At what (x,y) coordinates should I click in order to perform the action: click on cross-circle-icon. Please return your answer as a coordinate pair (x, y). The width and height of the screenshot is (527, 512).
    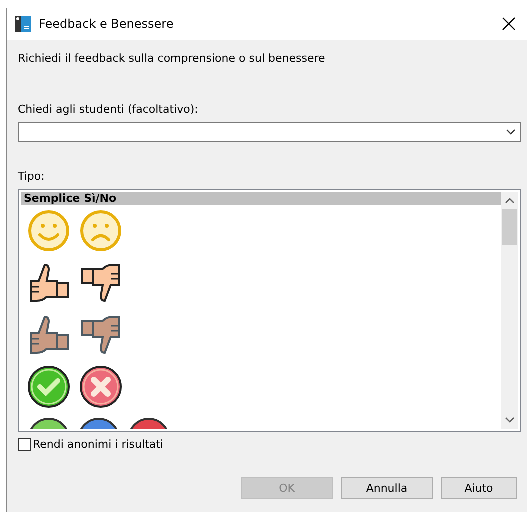
    Looking at the image, I should click on (101, 387).